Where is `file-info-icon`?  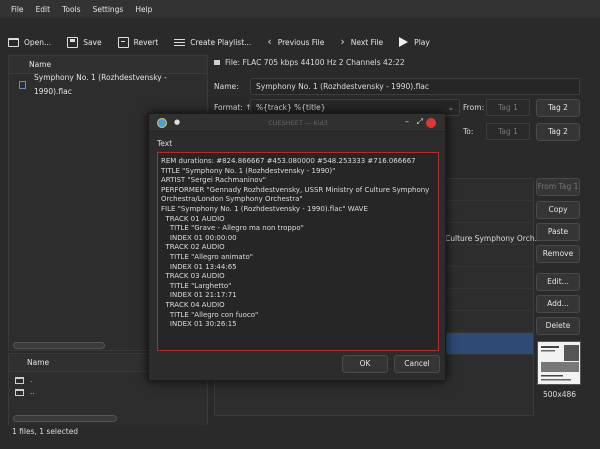
file-info-icon is located at coordinates (217, 62).